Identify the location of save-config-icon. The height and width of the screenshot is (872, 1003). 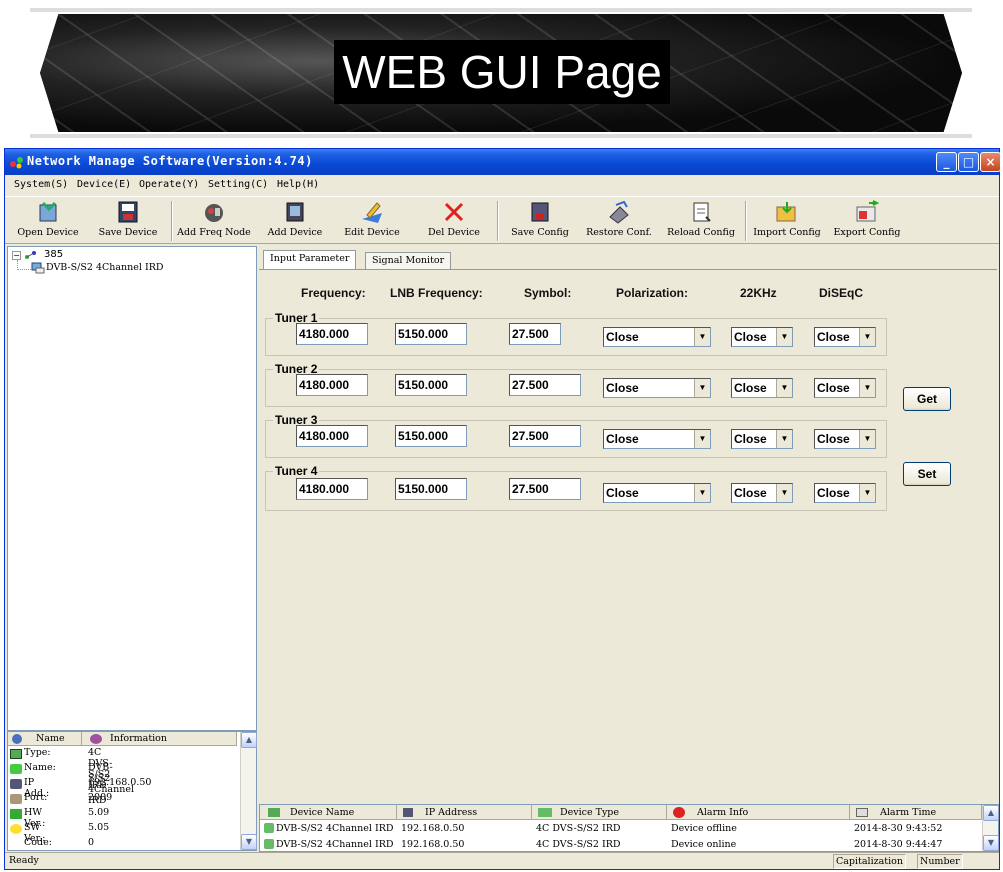
(540, 212).